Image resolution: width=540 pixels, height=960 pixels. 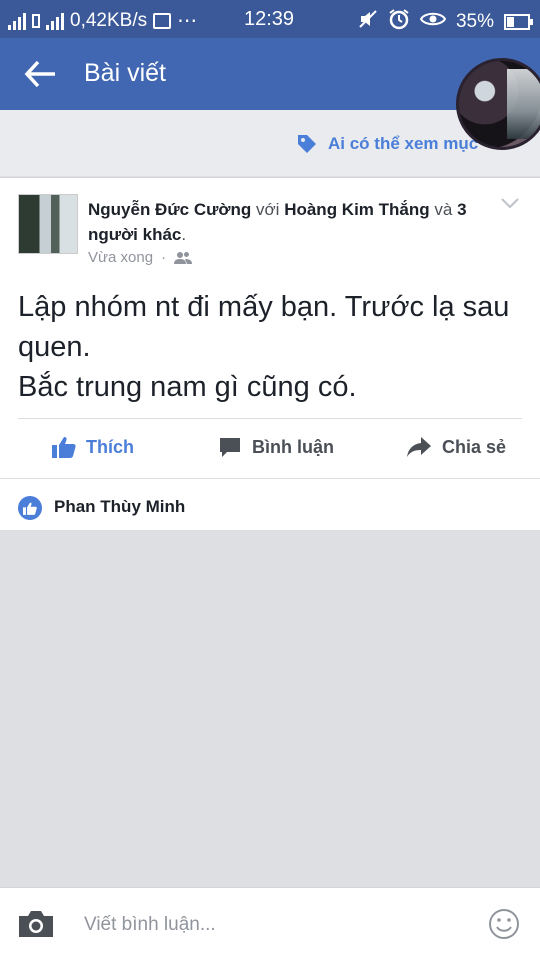 I want to click on share-label: Chia sẻ, so click(x=474, y=446).